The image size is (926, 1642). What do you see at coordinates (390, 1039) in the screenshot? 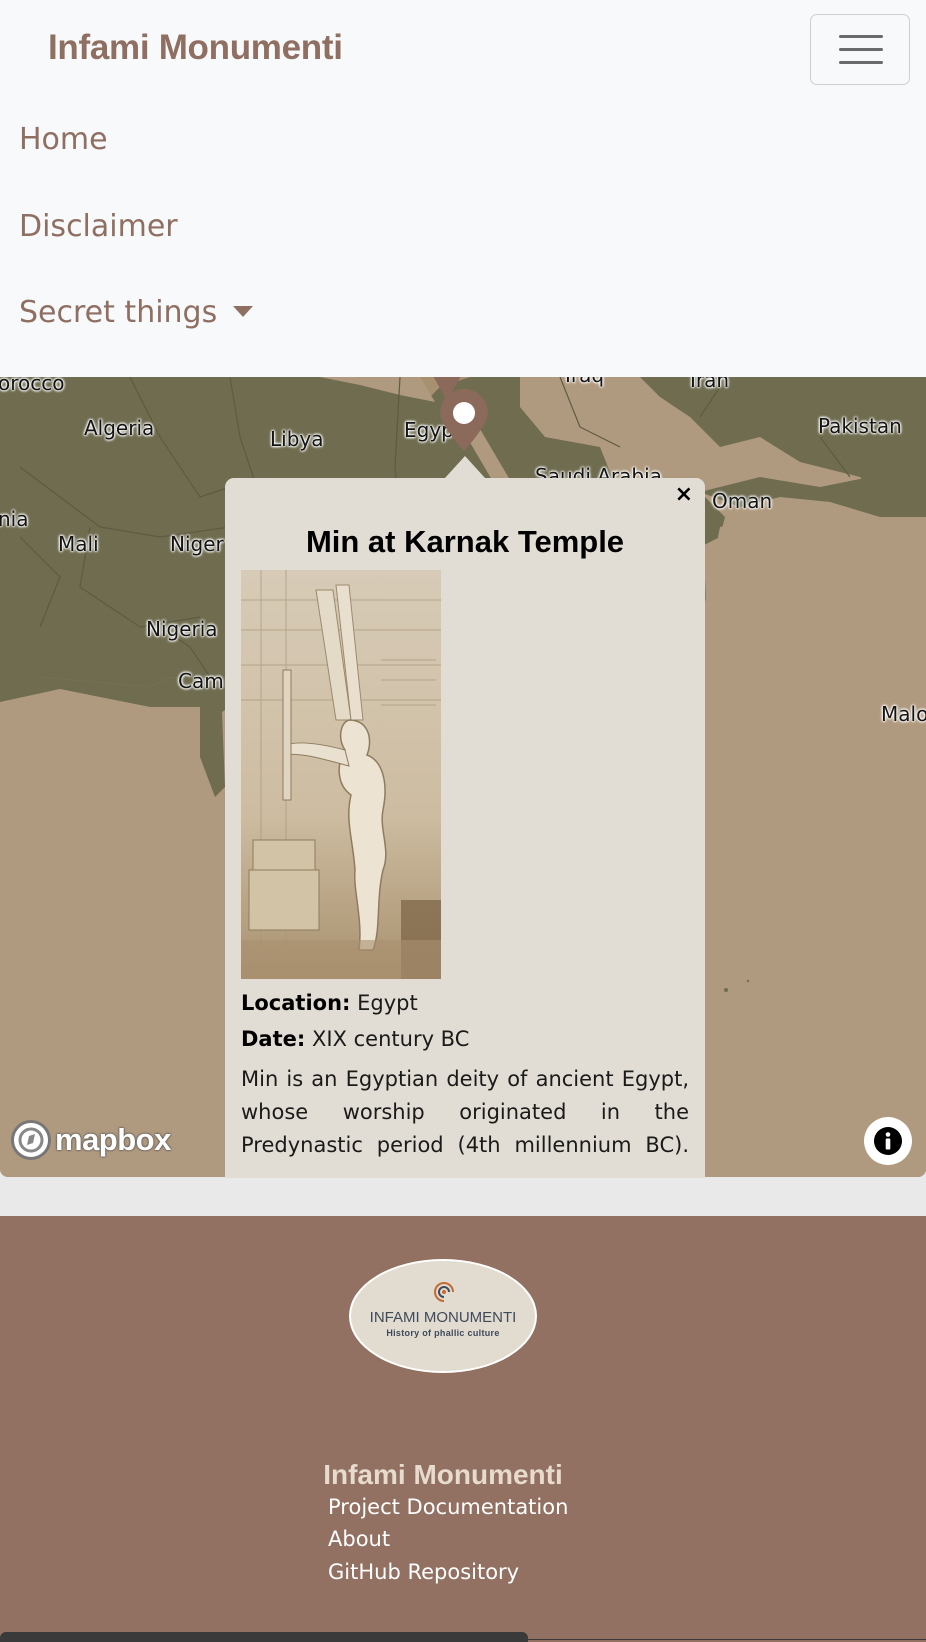
I see `date-value: XIX century BC` at bounding box center [390, 1039].